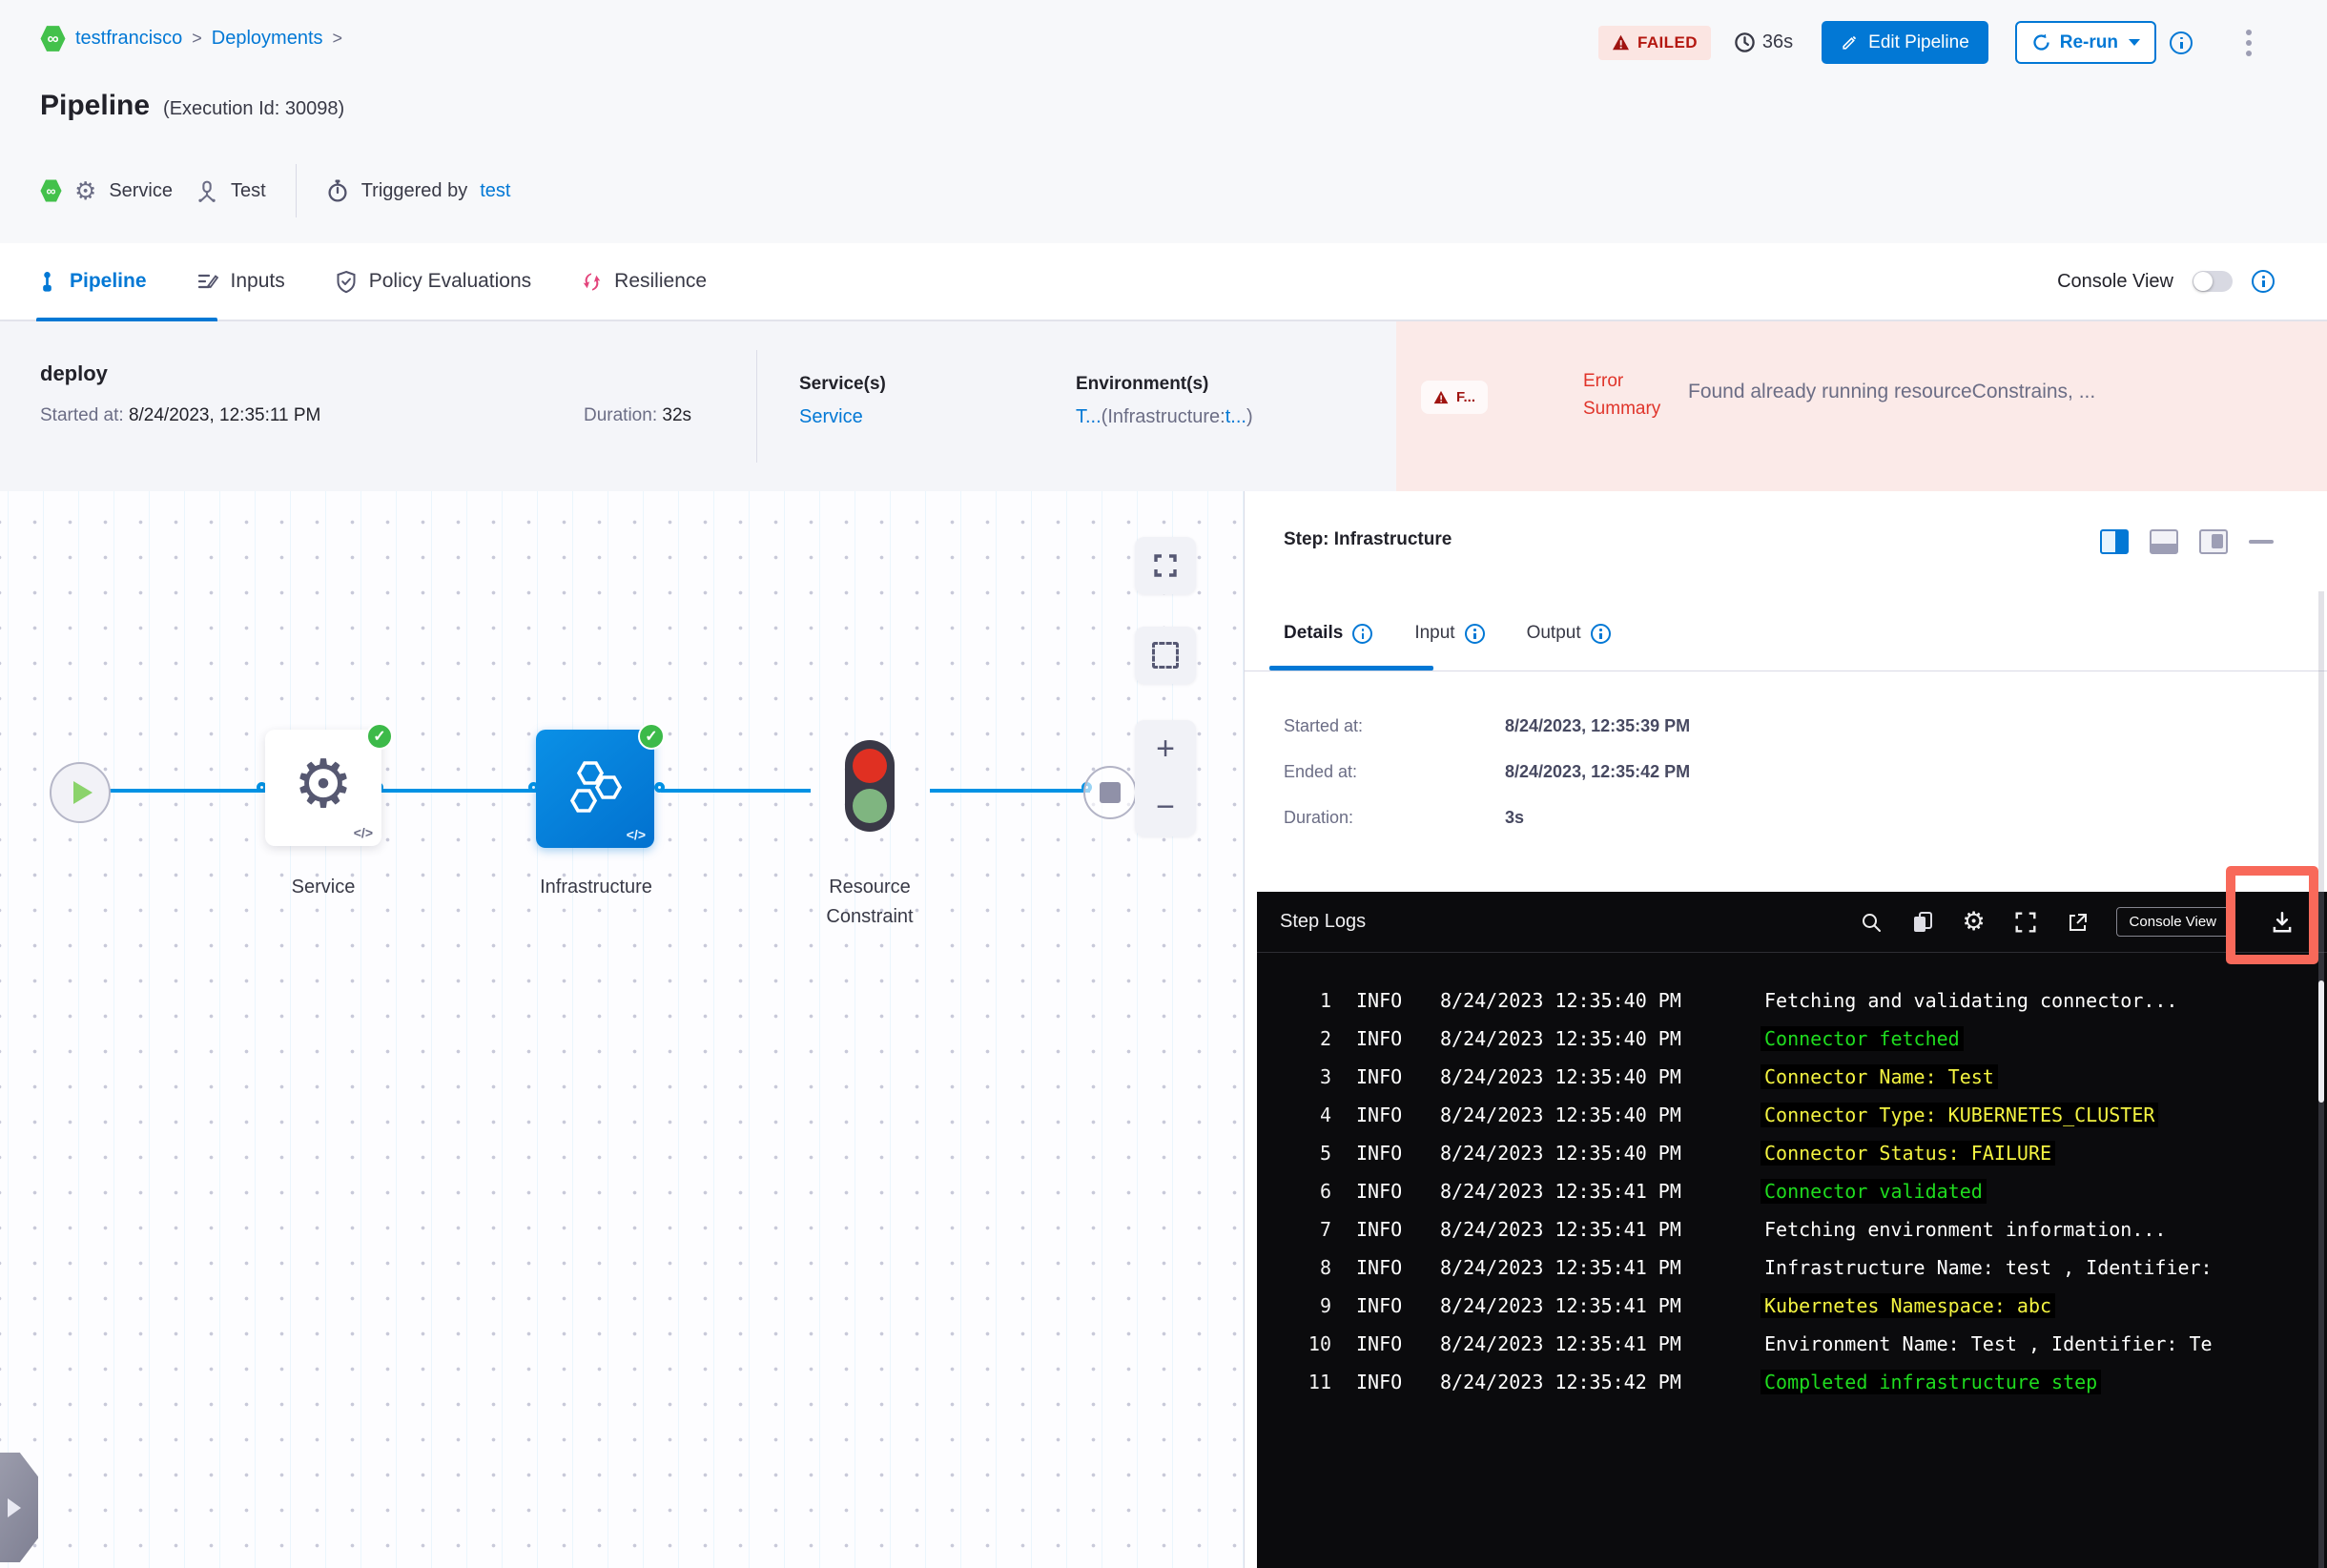 This screenshot has width=2327, height=1568. What do you see at coordinates (53, 39) in the screenshot?
I see `harness-logo-icon` at bounding box center [53, 39].